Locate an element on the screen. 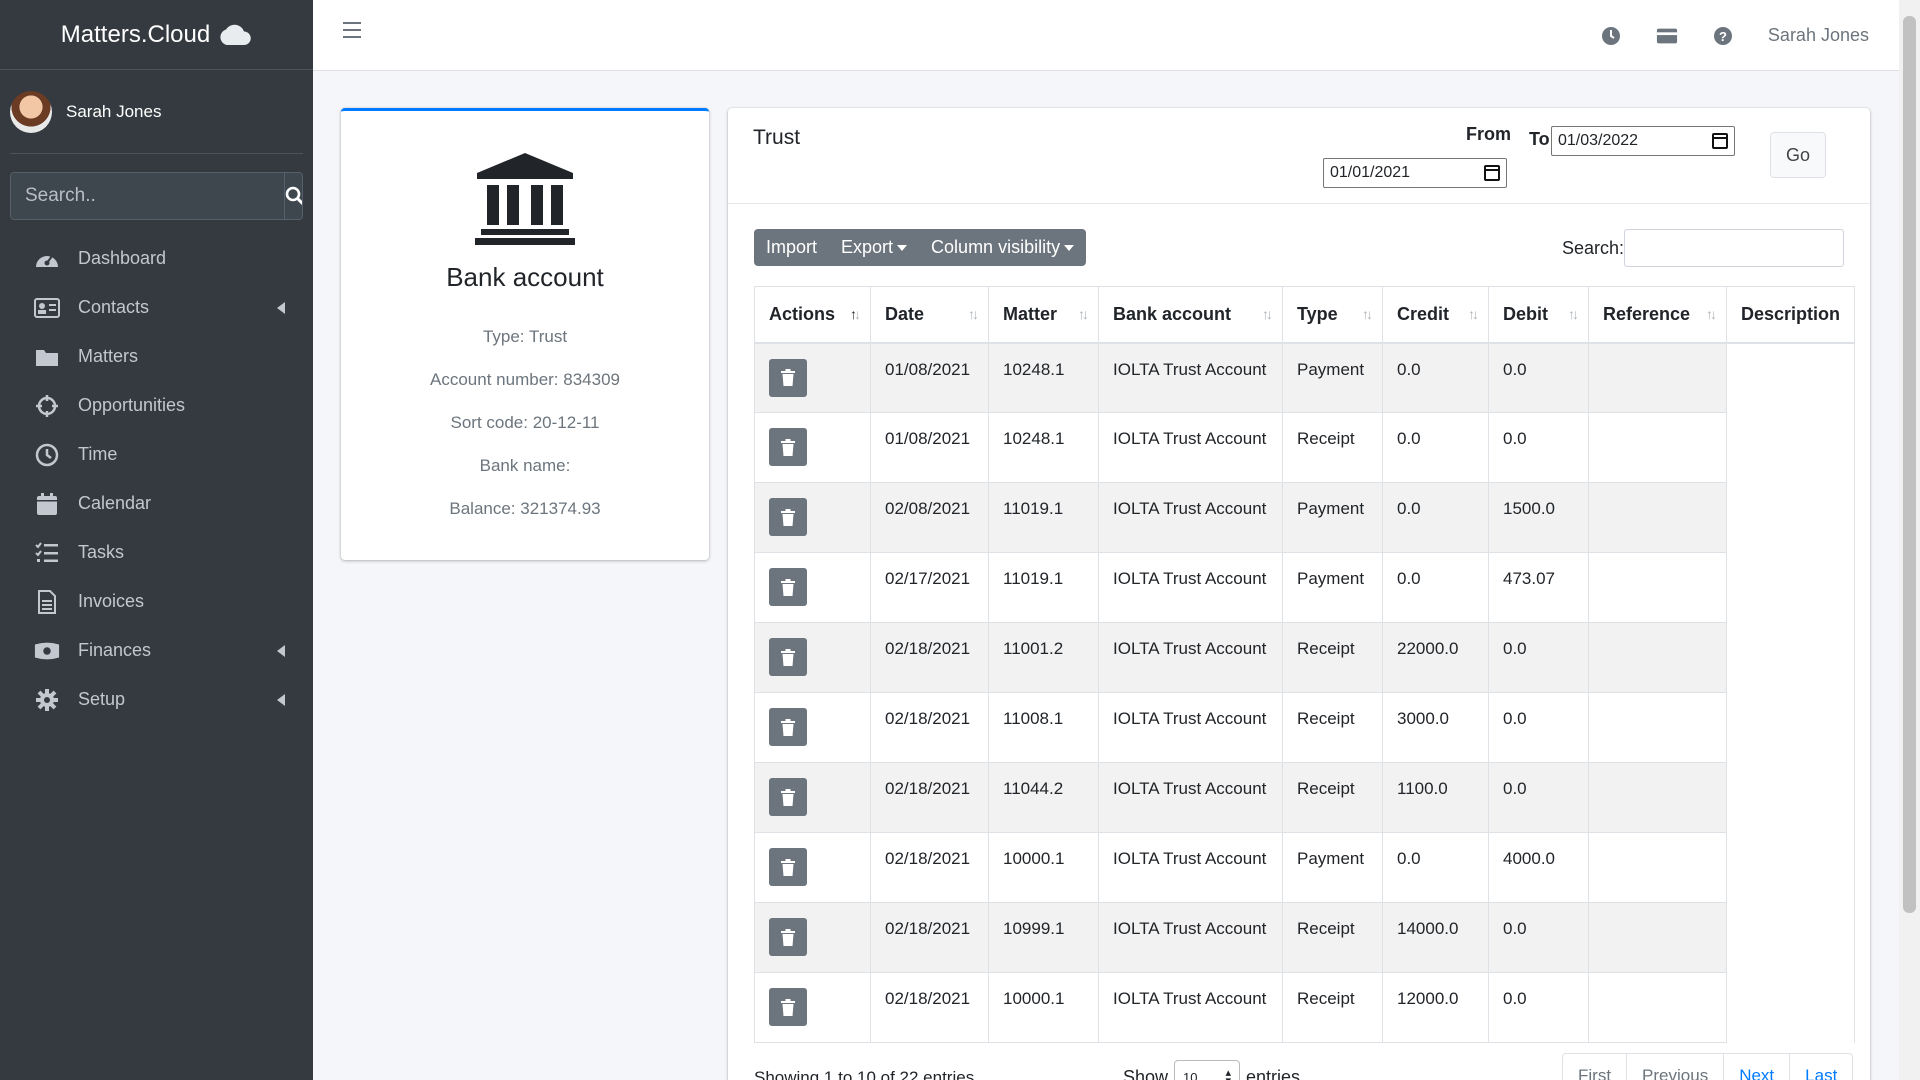  from-date-input: 01/01/2021 is located at coordinates (1415, 173).